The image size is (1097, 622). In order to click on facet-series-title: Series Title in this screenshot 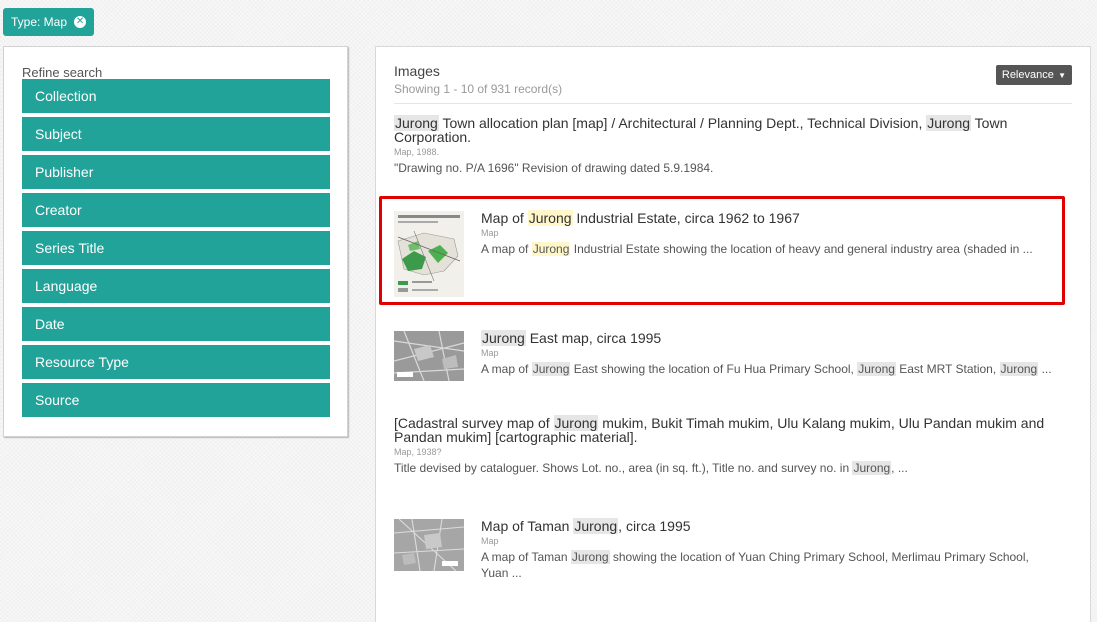, I will do `click(176, 248)`.